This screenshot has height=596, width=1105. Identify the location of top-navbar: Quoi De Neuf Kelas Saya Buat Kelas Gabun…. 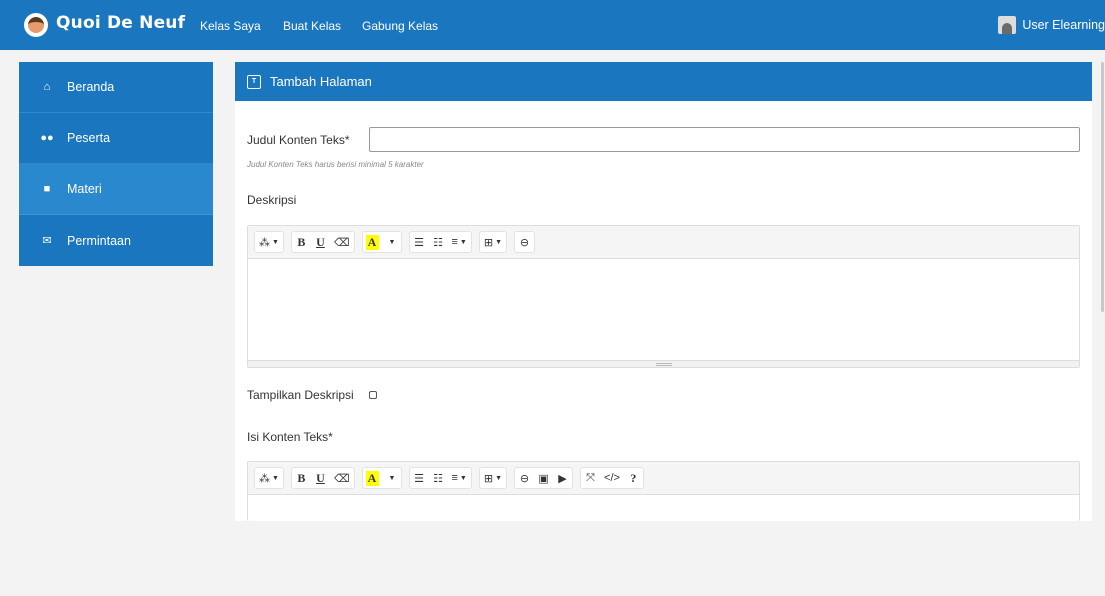
(552, 25).